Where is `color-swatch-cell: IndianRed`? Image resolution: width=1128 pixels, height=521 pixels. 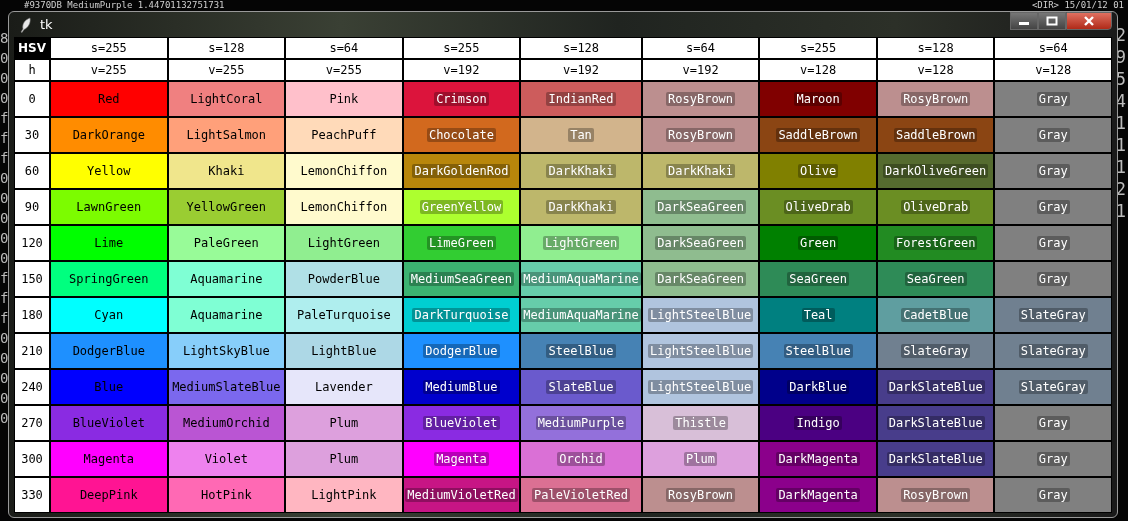 color-swatch-cell: IndianRed is located at coordinates (581, 99).